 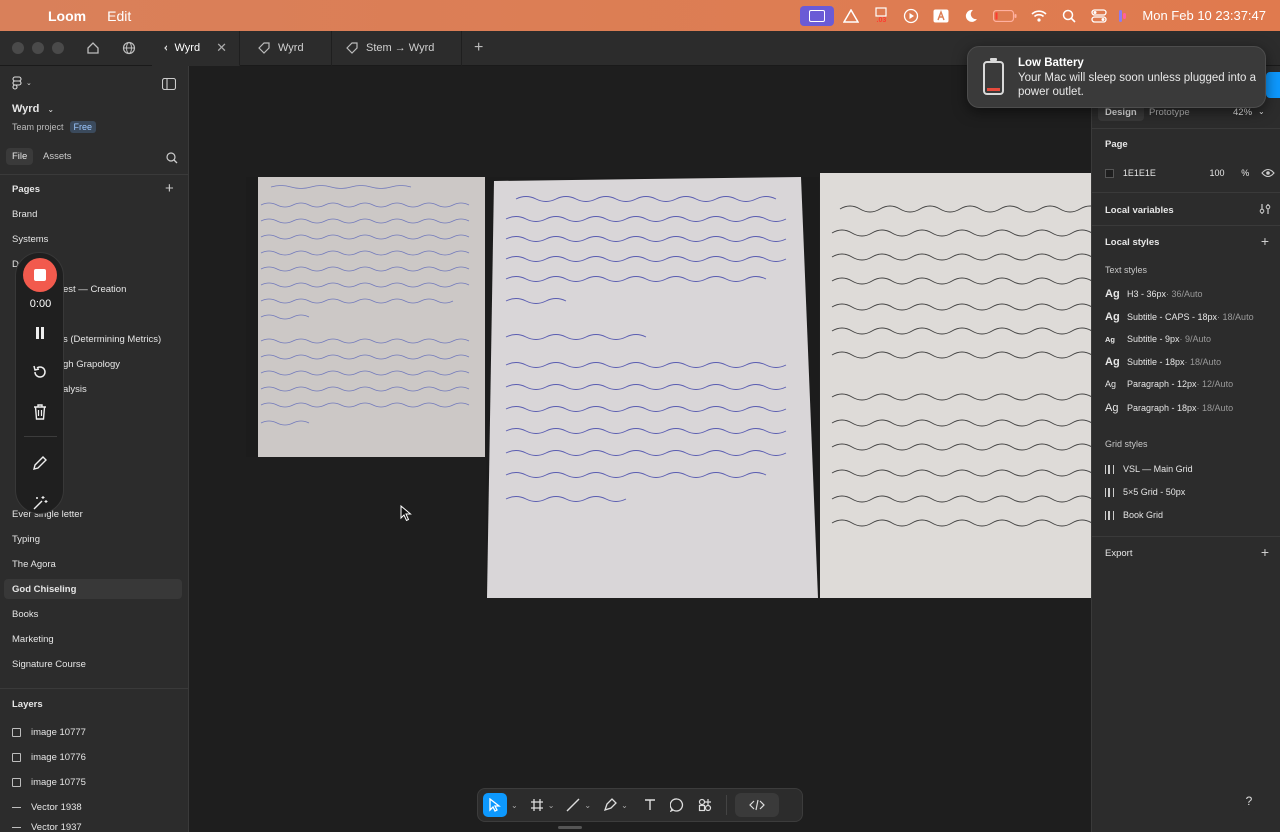 What do you see at coordinates (58, 782) in the screenshot?
I see `layer-label: image 10775` at bounding box center [58, 782].